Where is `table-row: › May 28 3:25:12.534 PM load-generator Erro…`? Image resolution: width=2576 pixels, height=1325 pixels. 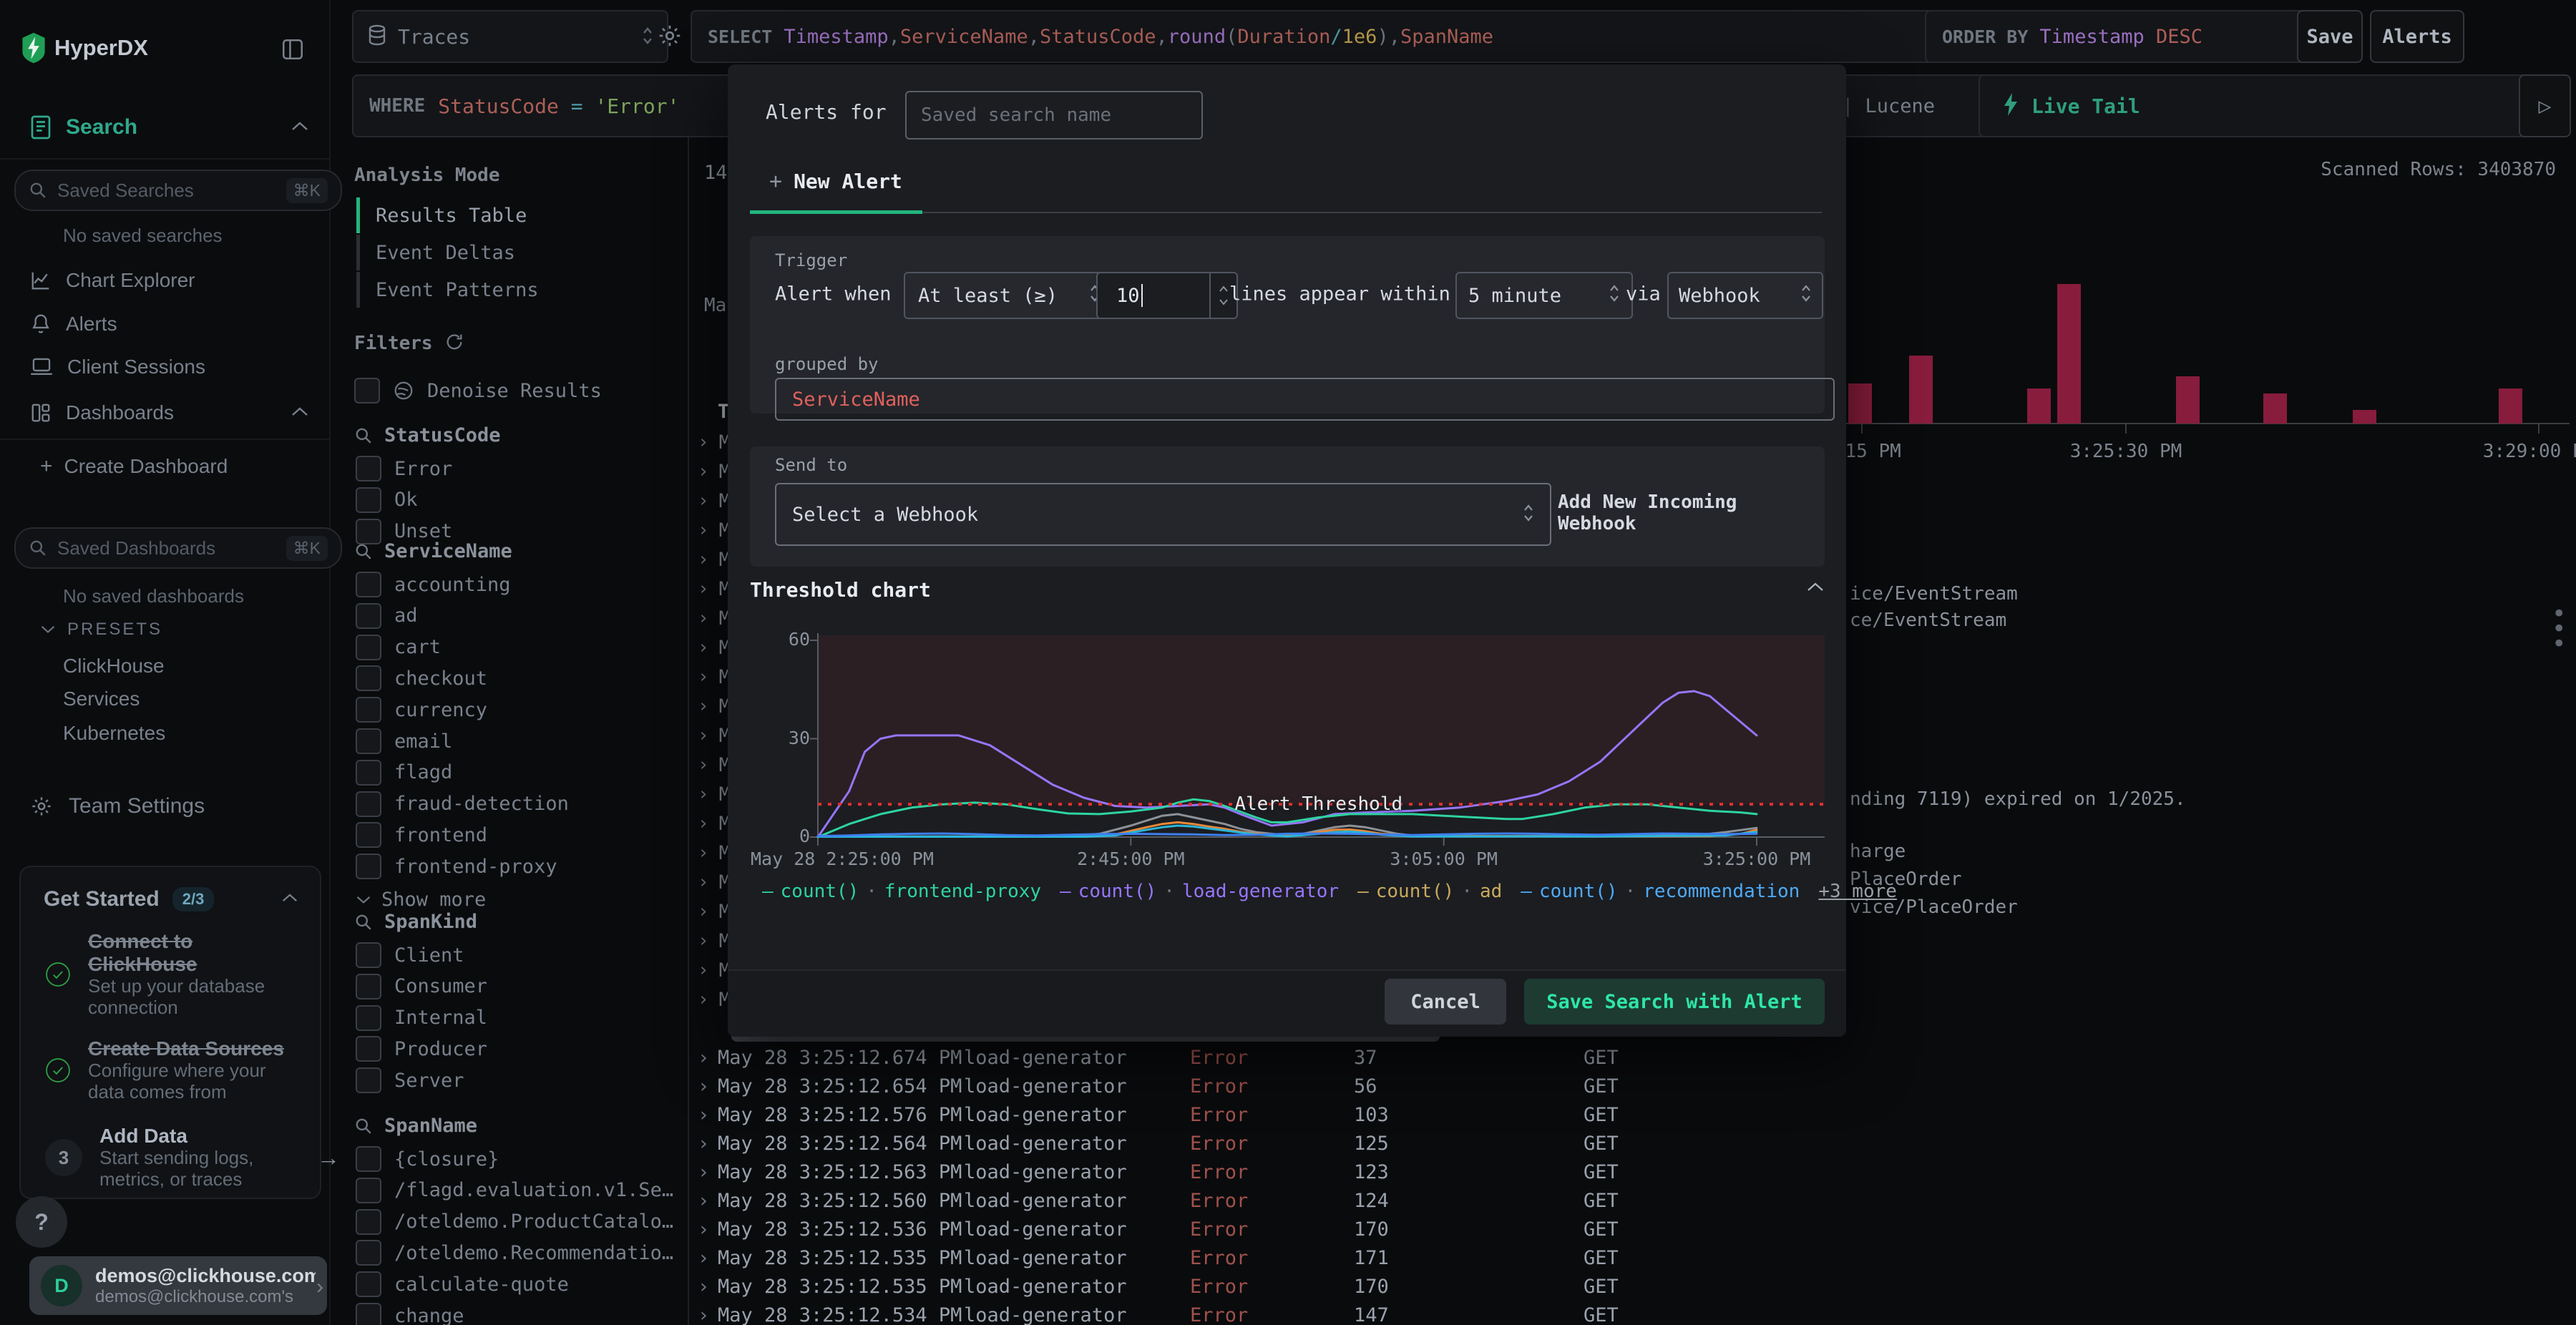
table-row: › May 28 3:25:12.534 PM load-generator Erro… is located at coordinates (1632, 1313).